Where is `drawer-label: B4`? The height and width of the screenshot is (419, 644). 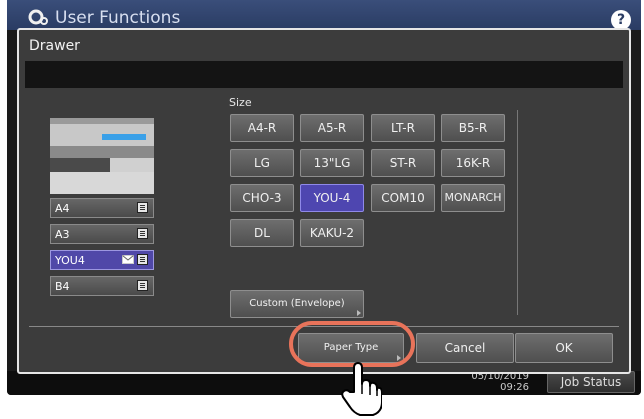
drawer-label: B4 is located at coordinates (62, 286).